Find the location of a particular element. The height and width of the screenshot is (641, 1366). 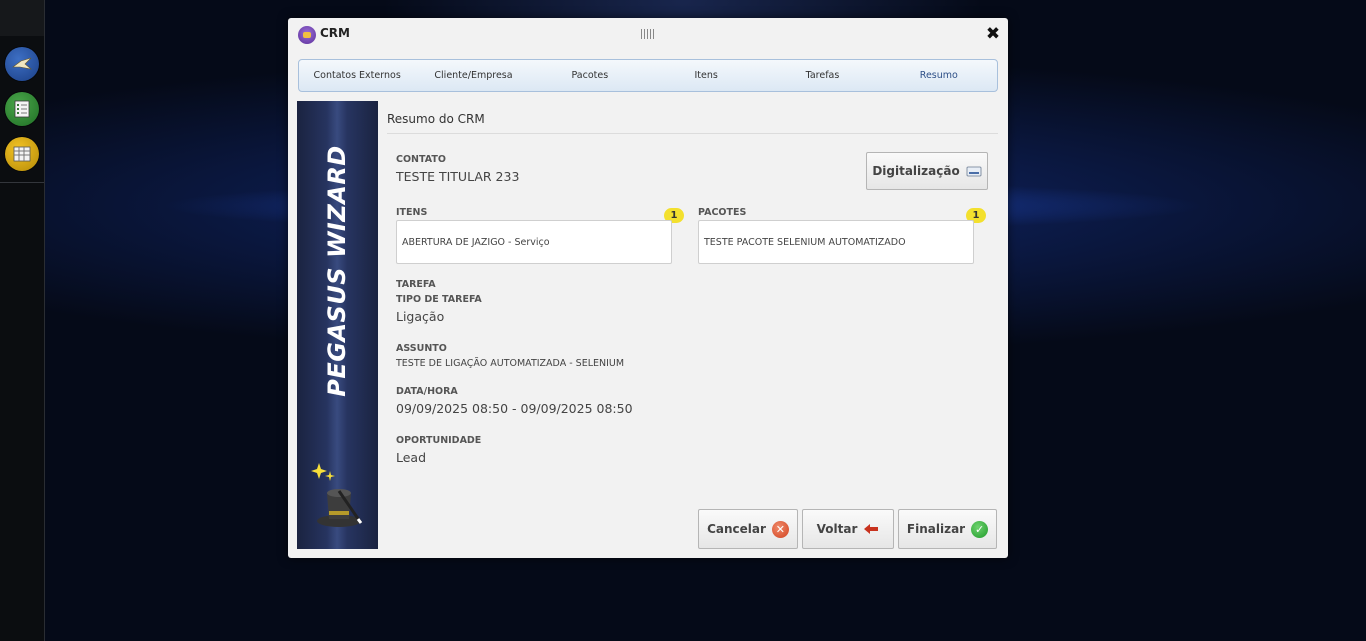

pacotes-value: TESTE PACOTE SELENIUM AUTOMATIZADO is located at coordinates (805, 242).